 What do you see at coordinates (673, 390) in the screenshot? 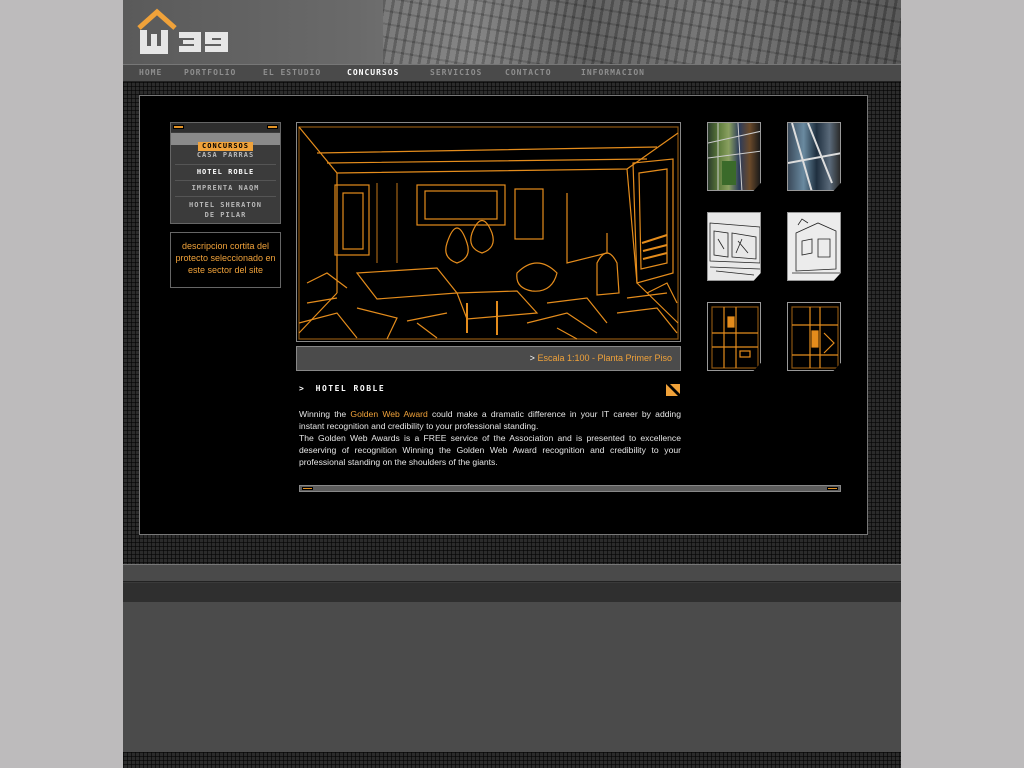
I see `scroll-down-icon` at bounding box center [673, 390].